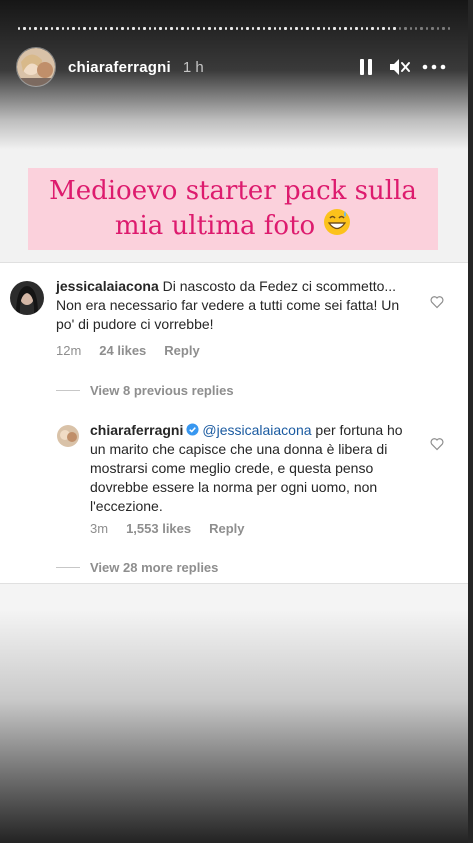 The image size is (473, 843). Describe the element at coordinates (434, 67) in the screenshot. I see `more-horizontal-icon` at that location.